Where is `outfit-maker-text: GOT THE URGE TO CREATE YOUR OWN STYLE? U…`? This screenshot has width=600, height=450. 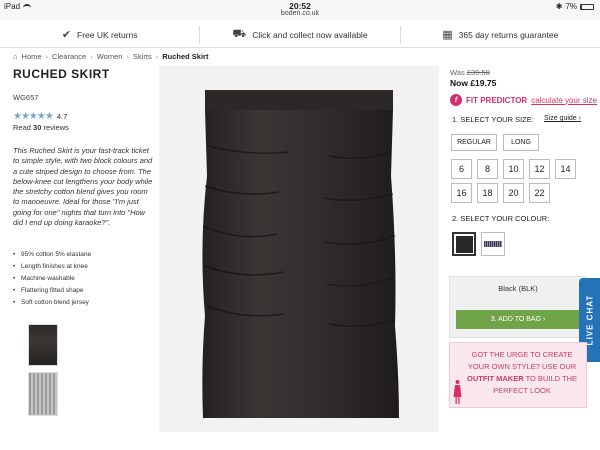
outfit-maker-text: GOT THE URGE TO CREATE YOUR OWN STYLE? U… is located at coordinates (522, 373).